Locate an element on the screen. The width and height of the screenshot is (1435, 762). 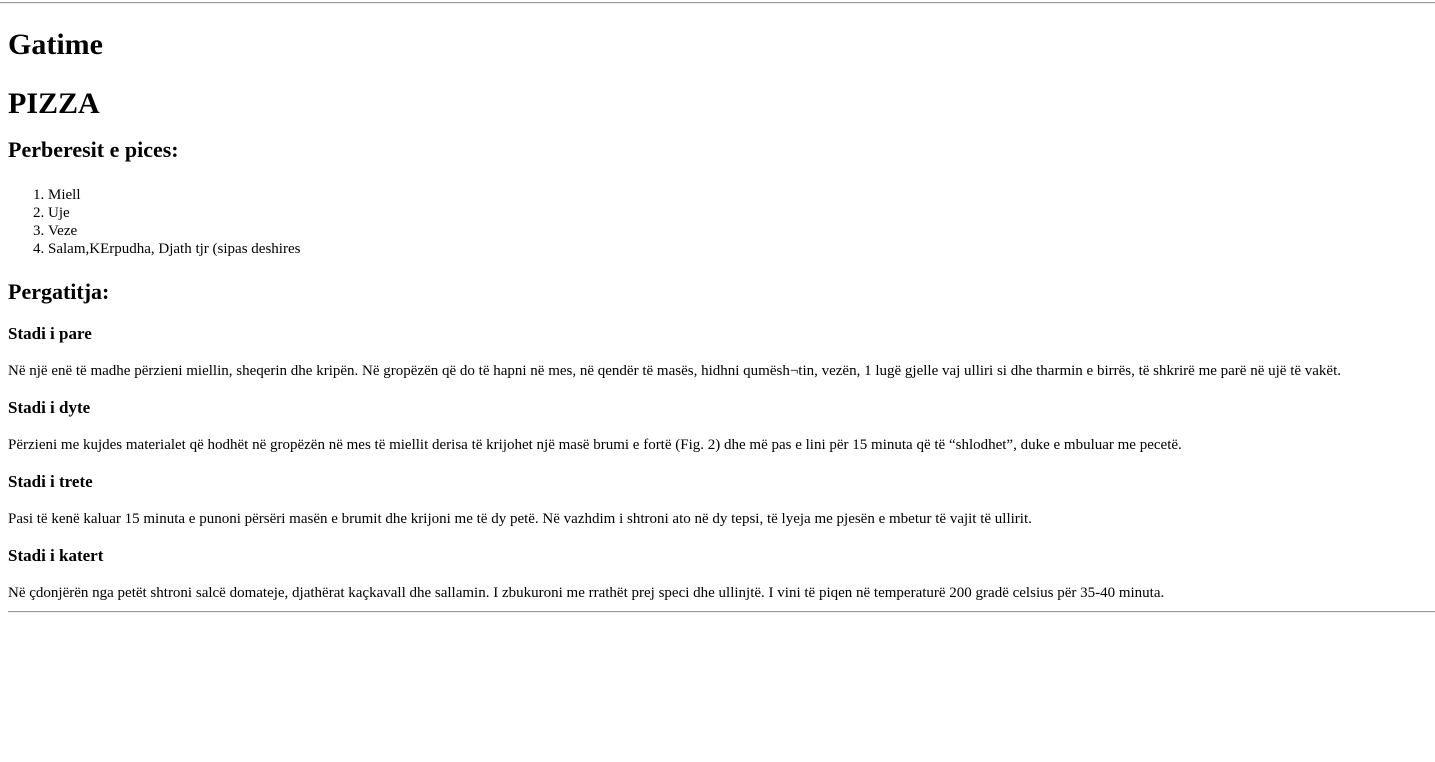
ingredient-item: Miell is located at coordinates (741, 195).